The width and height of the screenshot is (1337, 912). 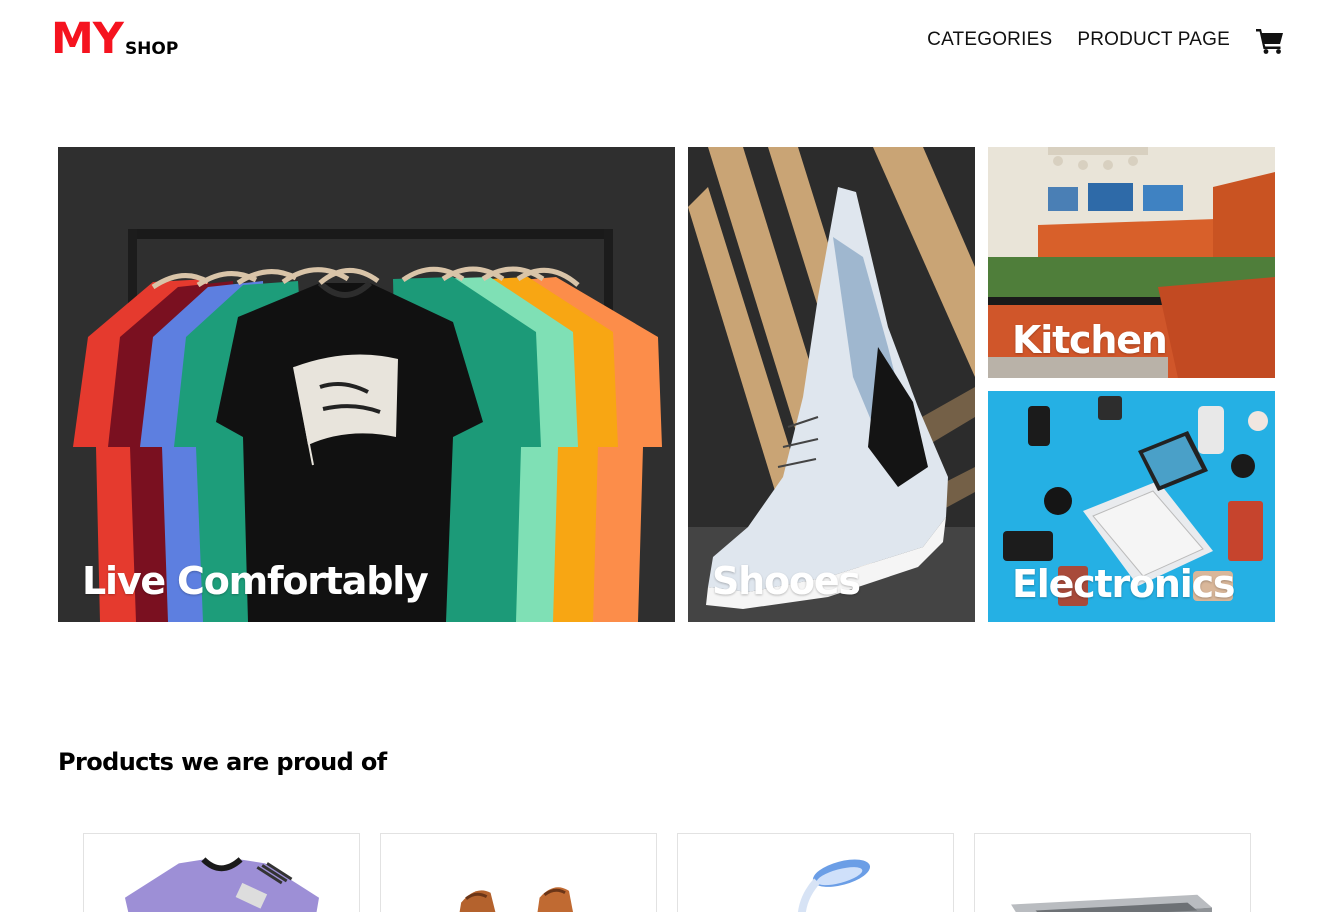 What do you see at coordinates (1090, 340) in the screenshot?
I see `hero-label-kitchen: Kitchen` at bounding box center [1090, 340].